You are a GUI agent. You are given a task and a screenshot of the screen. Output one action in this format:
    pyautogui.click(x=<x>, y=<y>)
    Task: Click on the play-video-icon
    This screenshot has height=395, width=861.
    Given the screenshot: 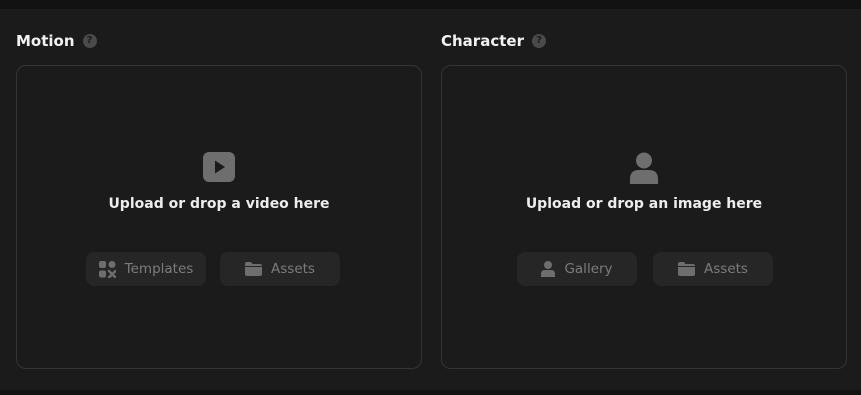 What is the action you would take?
    pyautogui.click(x=219, y=167)
    